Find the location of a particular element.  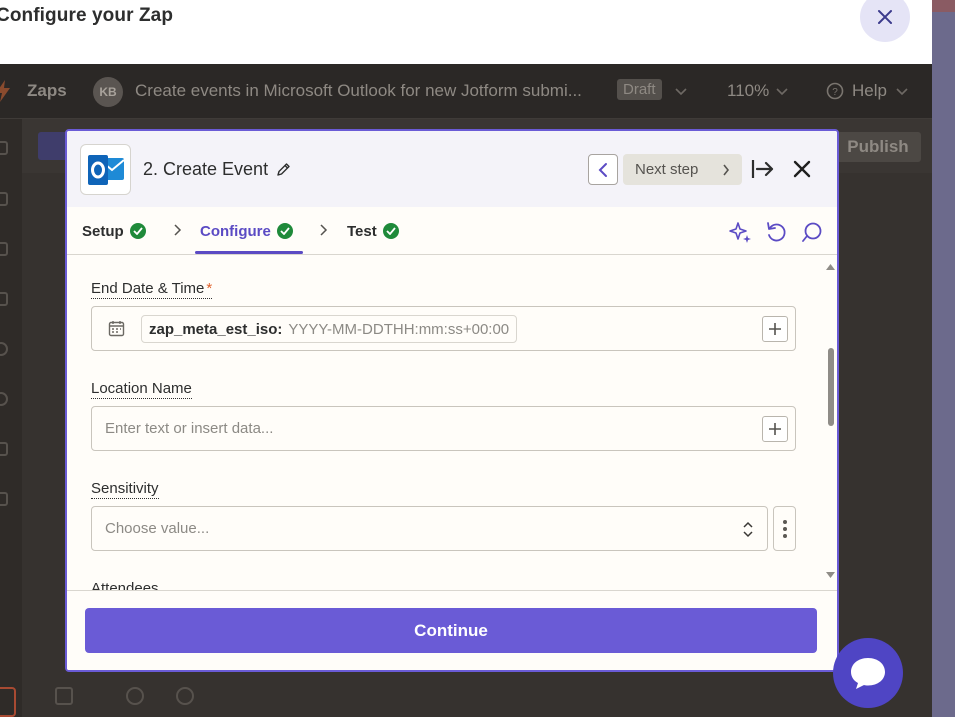

back-button is located at coordinates (53, 146).